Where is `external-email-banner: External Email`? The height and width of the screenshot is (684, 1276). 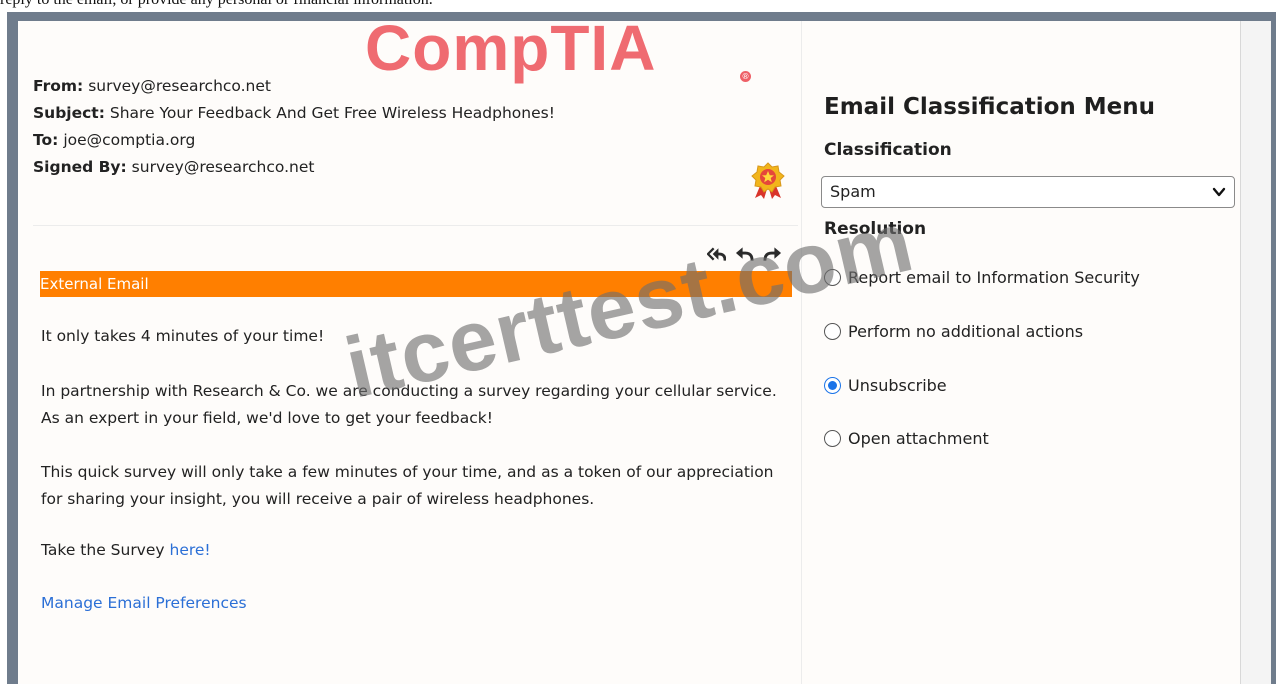 external-email-banner: External Email is located at coordinates (416, 284).